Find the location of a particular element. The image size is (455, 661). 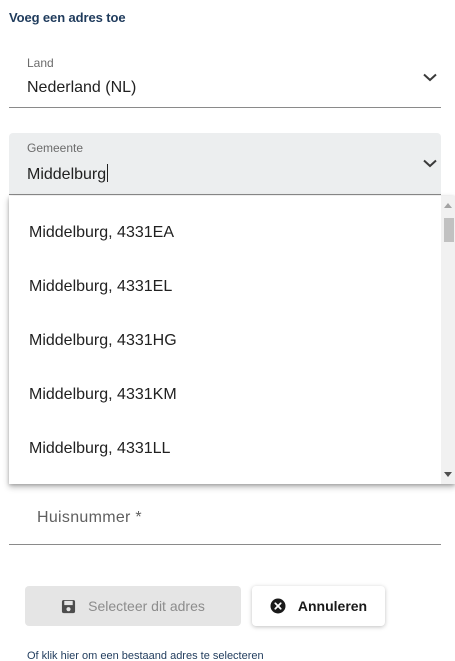

dialog-title: Voeg een adres toe is located at coordinates (67, 17).